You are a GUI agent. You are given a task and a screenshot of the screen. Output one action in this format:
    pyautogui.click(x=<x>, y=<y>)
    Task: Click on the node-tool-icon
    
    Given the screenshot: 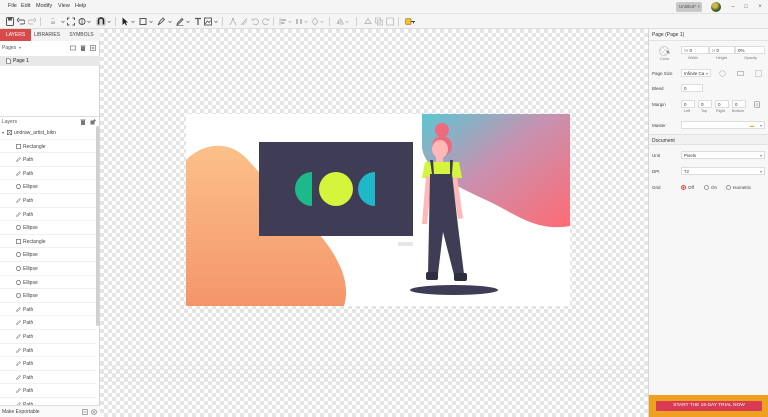 What is the action you would take?
    pyautogui.click(x=233, y=21)
    